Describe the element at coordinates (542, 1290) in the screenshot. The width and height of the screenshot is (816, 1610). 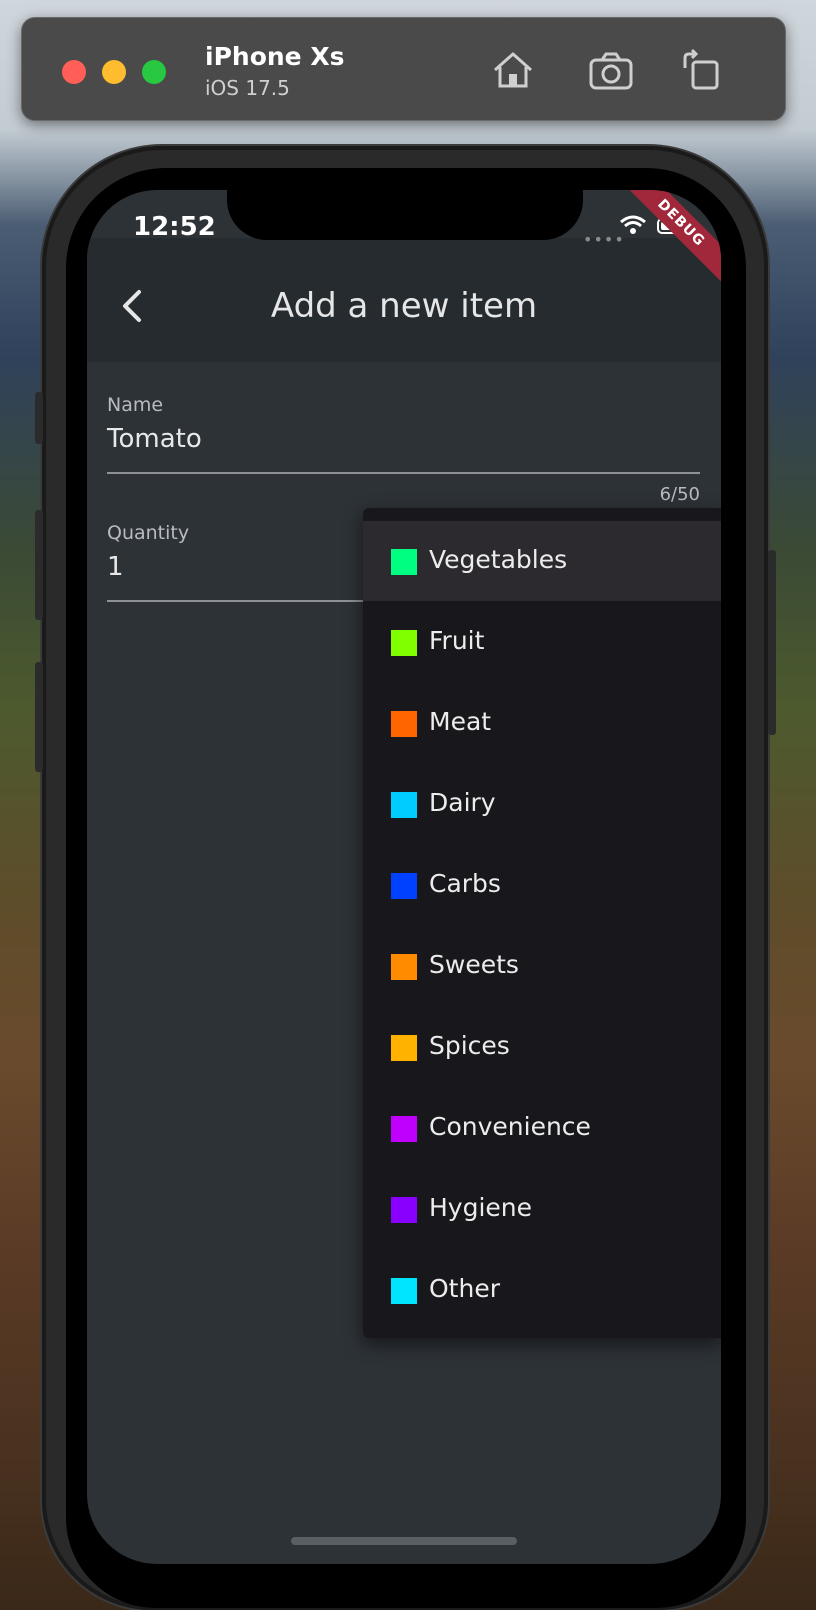
I see `menu-item-other: Other` at that location.